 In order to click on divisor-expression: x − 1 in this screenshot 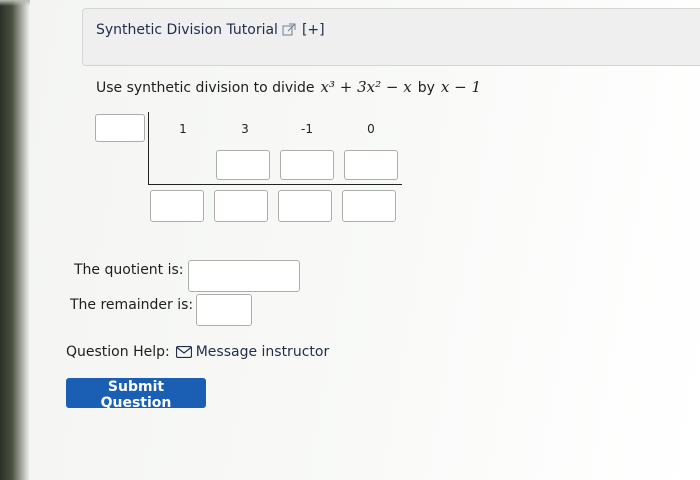, I will do `click(460, 87)`.